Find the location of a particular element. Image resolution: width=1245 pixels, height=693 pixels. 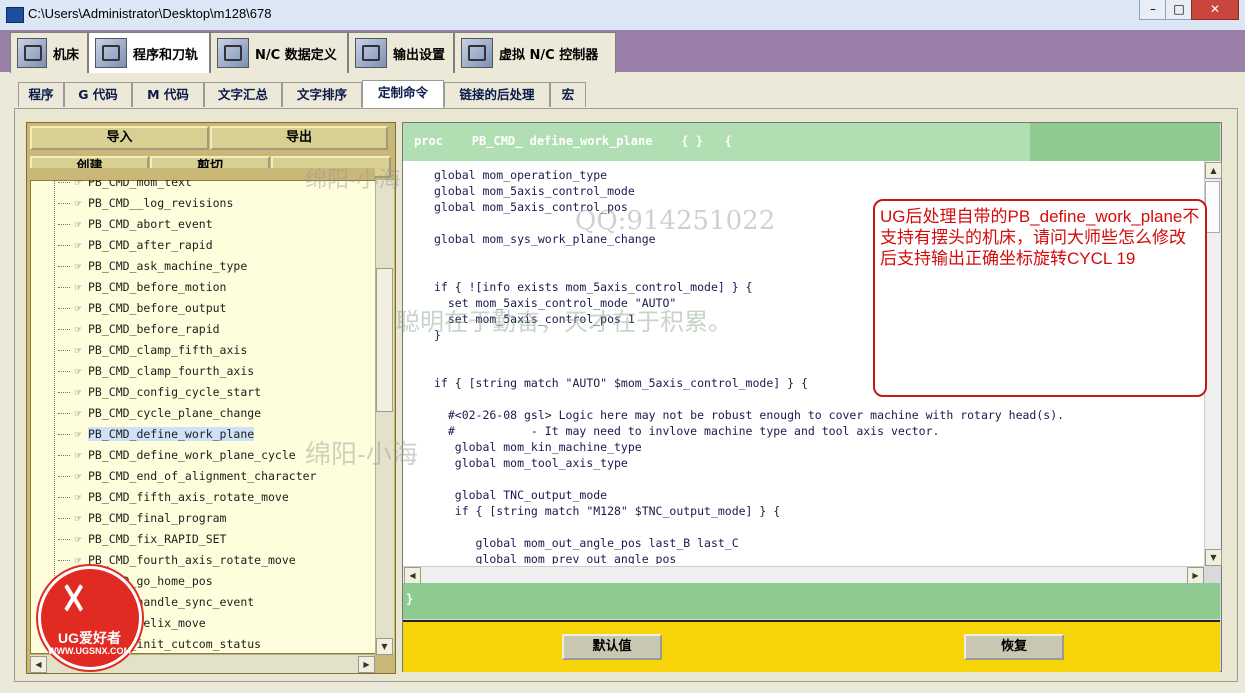

tab-program-toolpath: 程序和刀轨 is located at coordinates (149, 52).